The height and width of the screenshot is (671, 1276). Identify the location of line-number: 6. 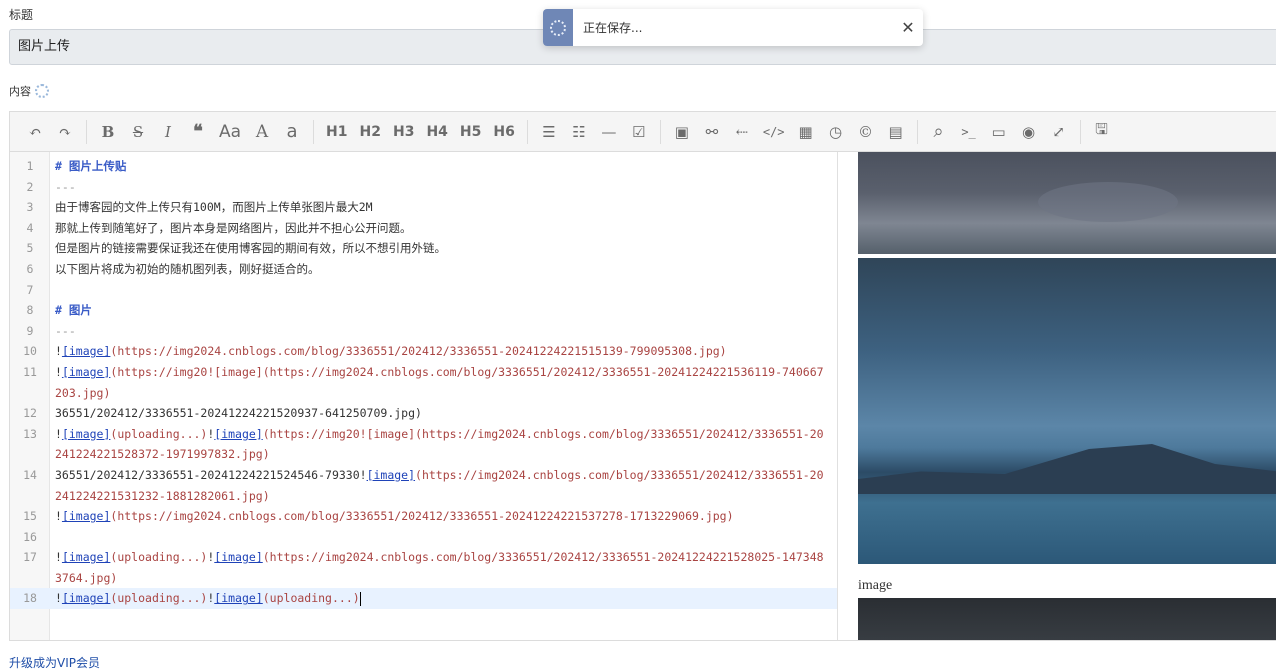
(30, 268).